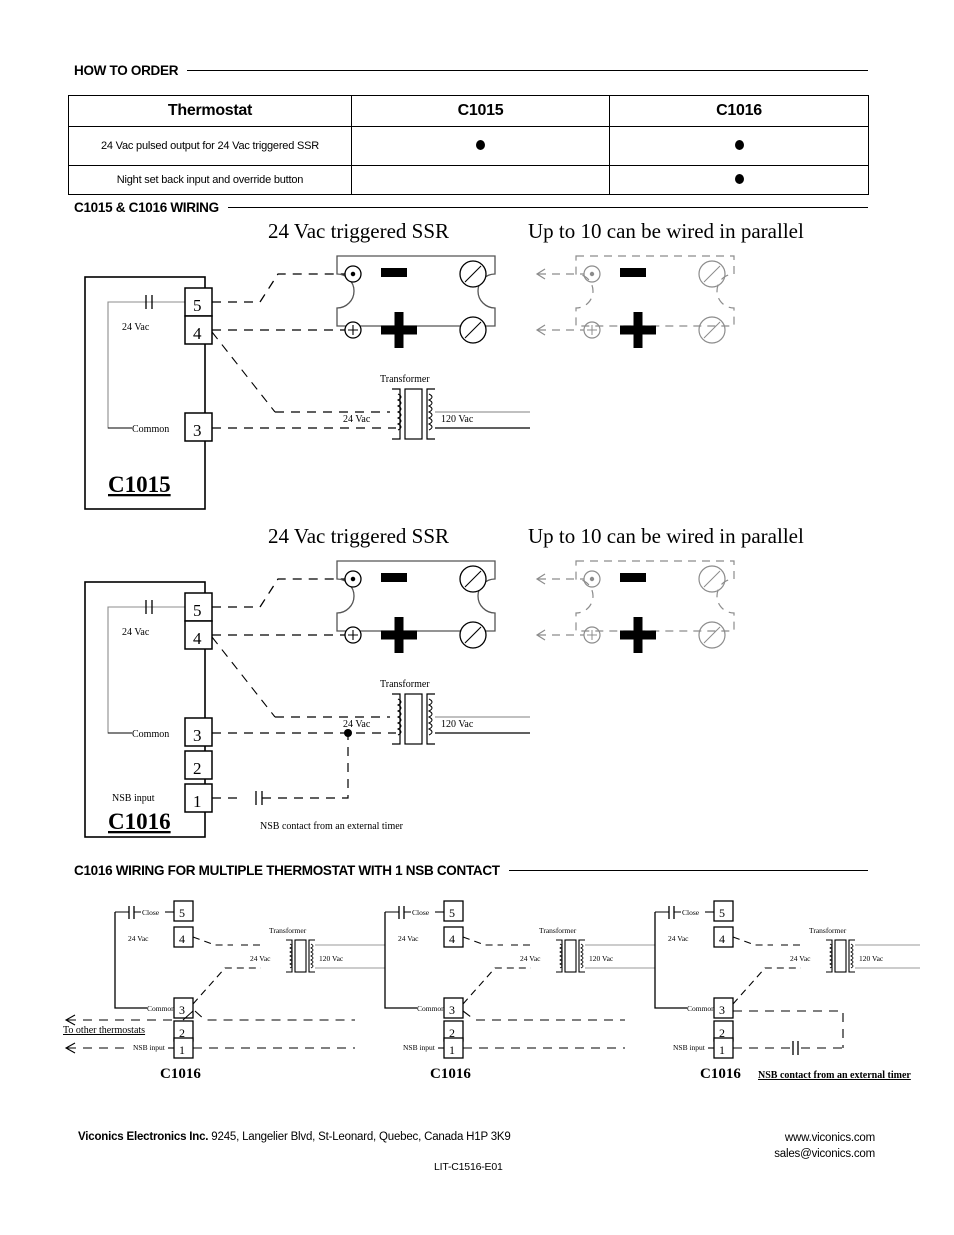 This screenshot has width=954, height=1235. Describe the element at coordinates (150, 429) in the screenshot. I see `diagram1-label-common: Common` at that location.